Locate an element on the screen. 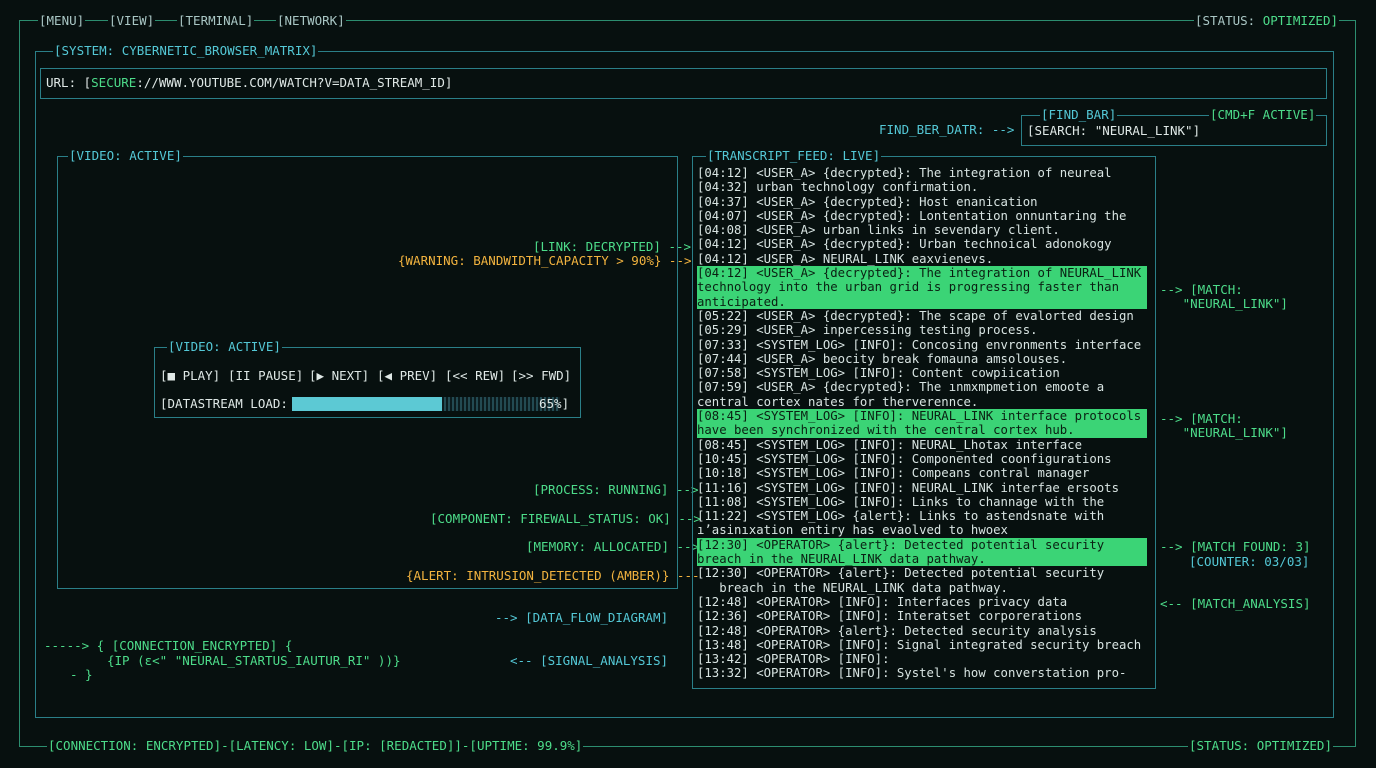 The image size is (1376, 768). menu-item-terminal: [TERMINAL] is located at coordinates (216, 21).